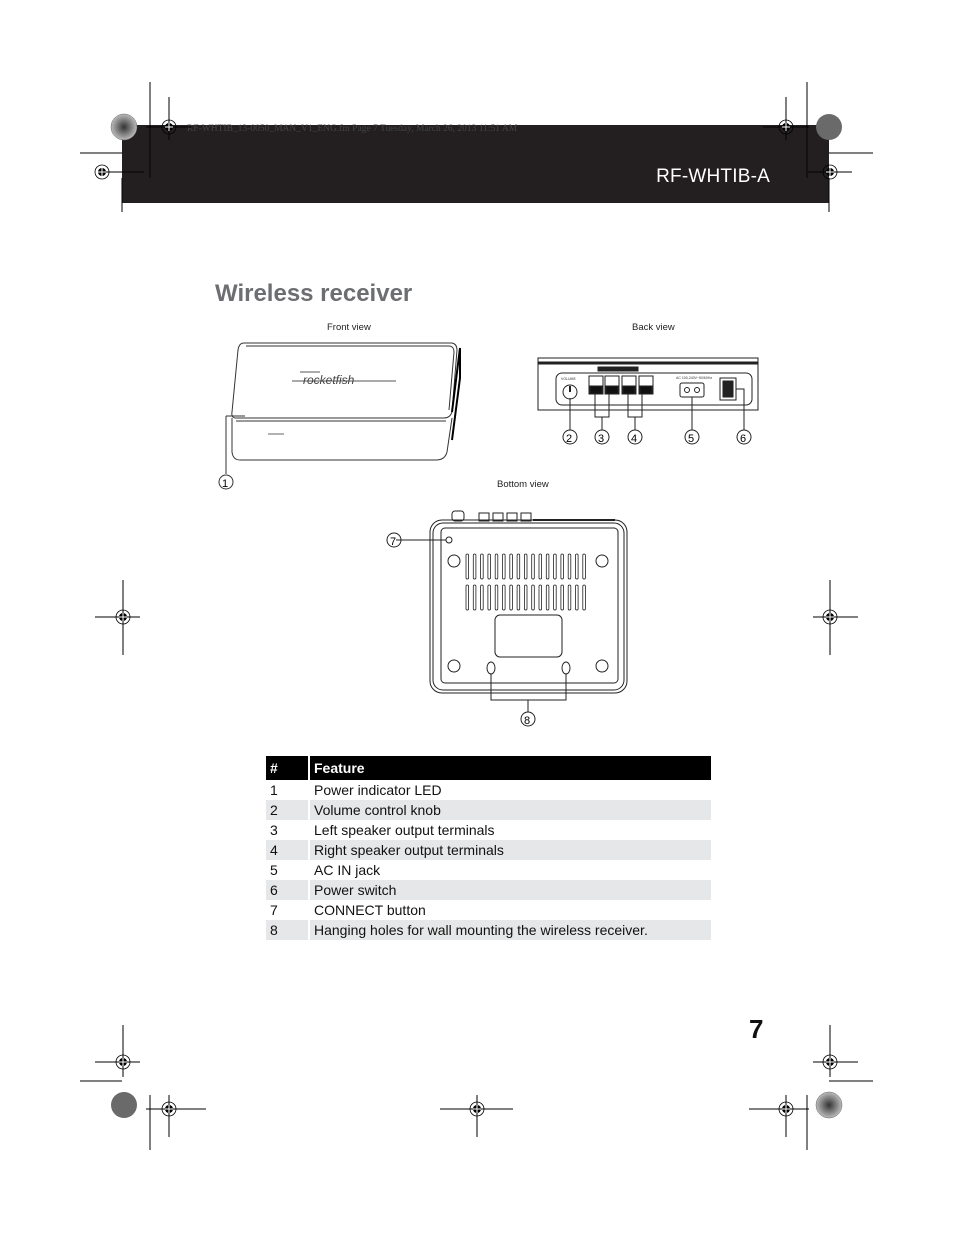 The image size is (954, 1235). I want to click on table-row: 4 Right speaker output terminals, so click(488, 850).